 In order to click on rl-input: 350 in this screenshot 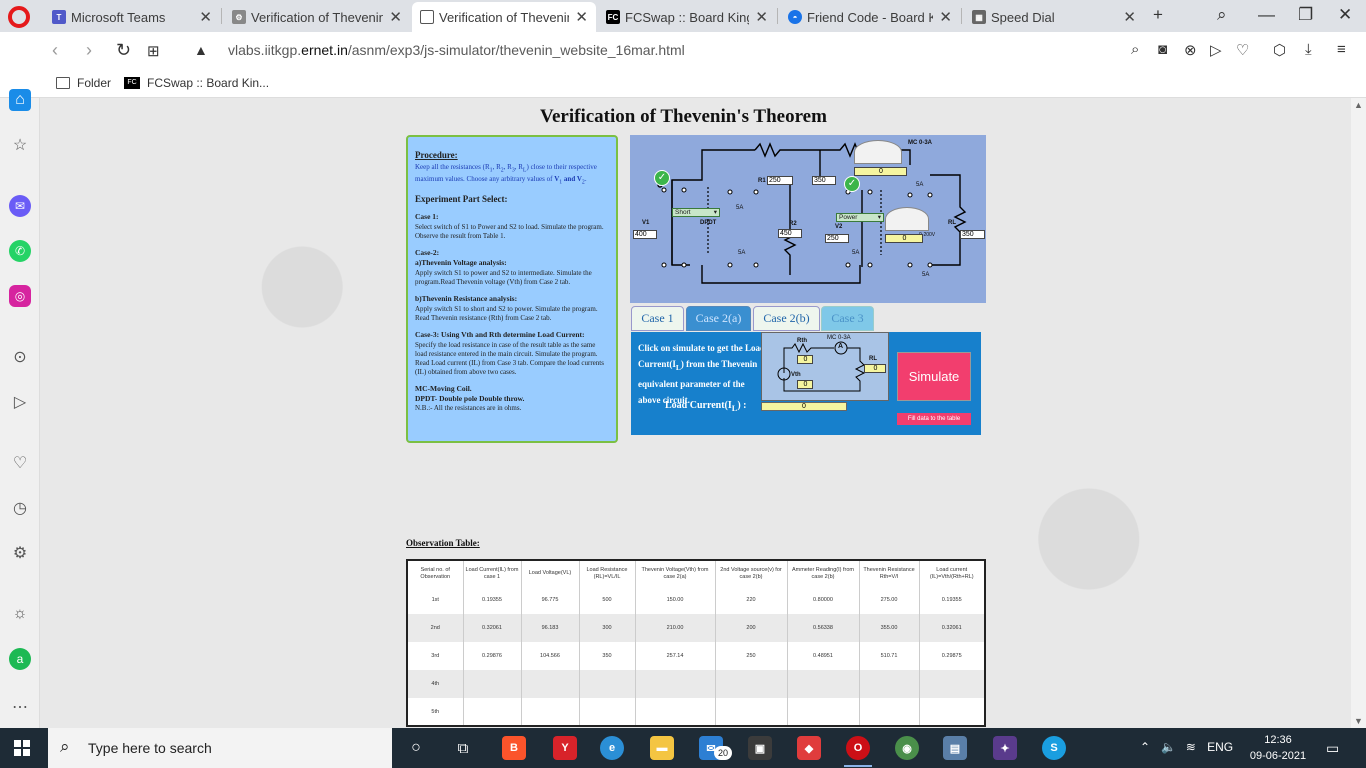, I will do `click(972, 234)`.